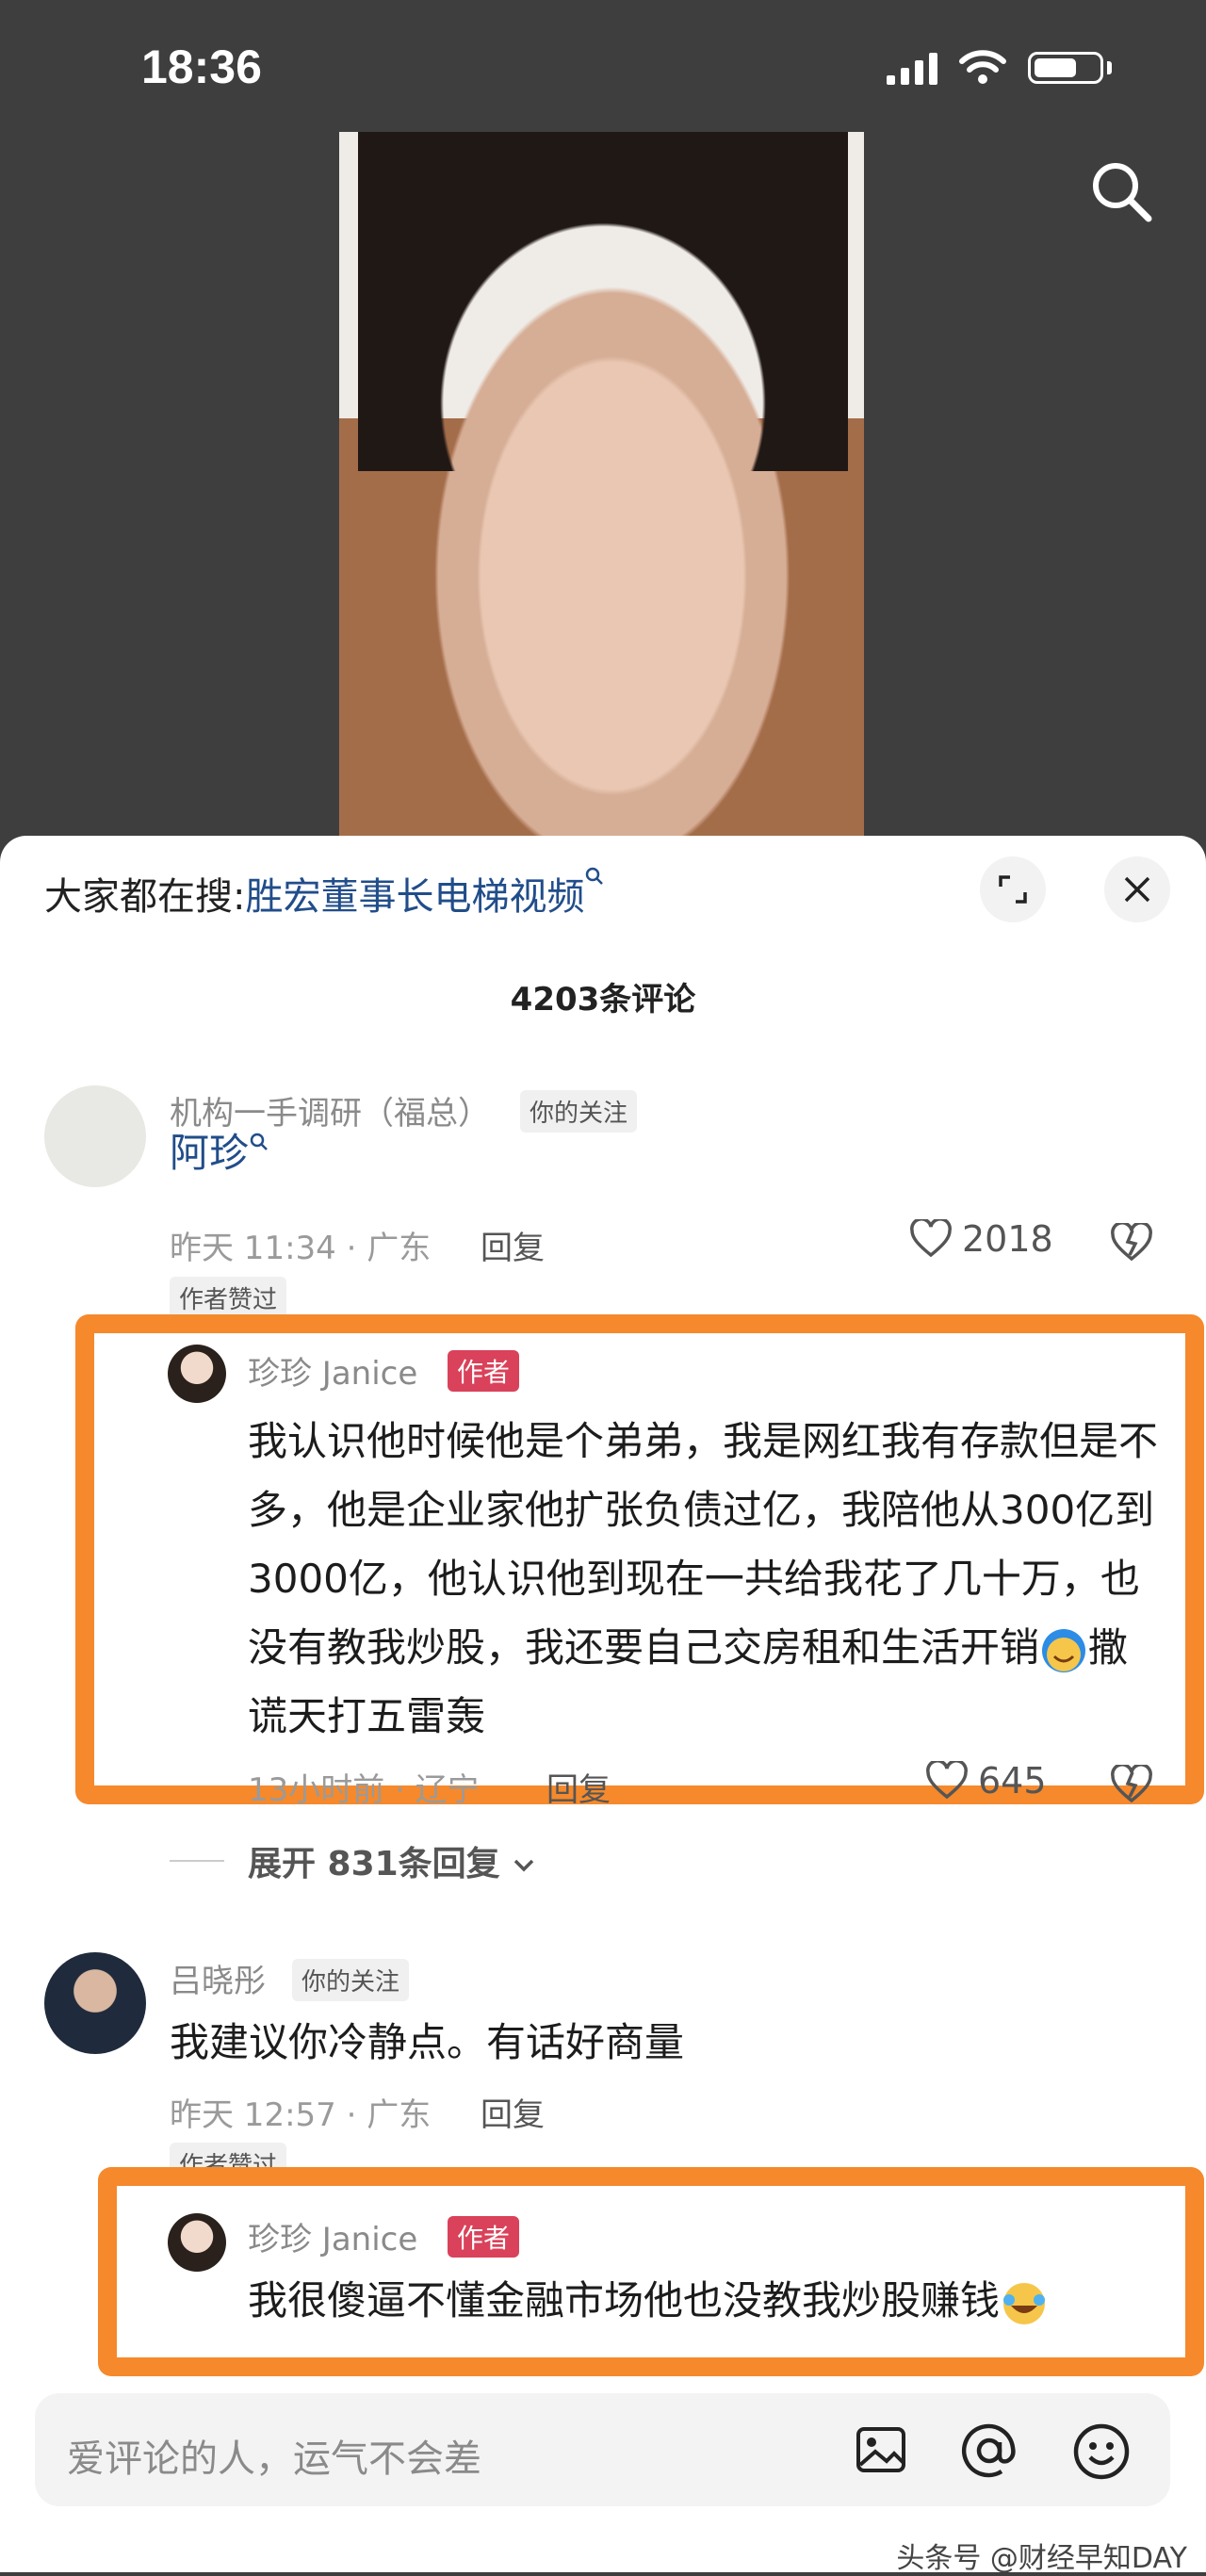  What do you see at coordinates (989, 2450) in the screenshot?
I see `at-icon` at bounding box center [989, 2450].